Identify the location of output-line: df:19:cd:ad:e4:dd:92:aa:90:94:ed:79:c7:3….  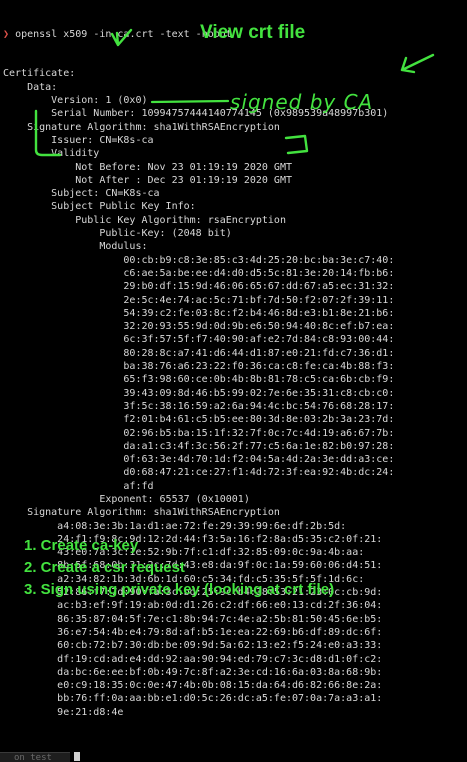
(193, 659).